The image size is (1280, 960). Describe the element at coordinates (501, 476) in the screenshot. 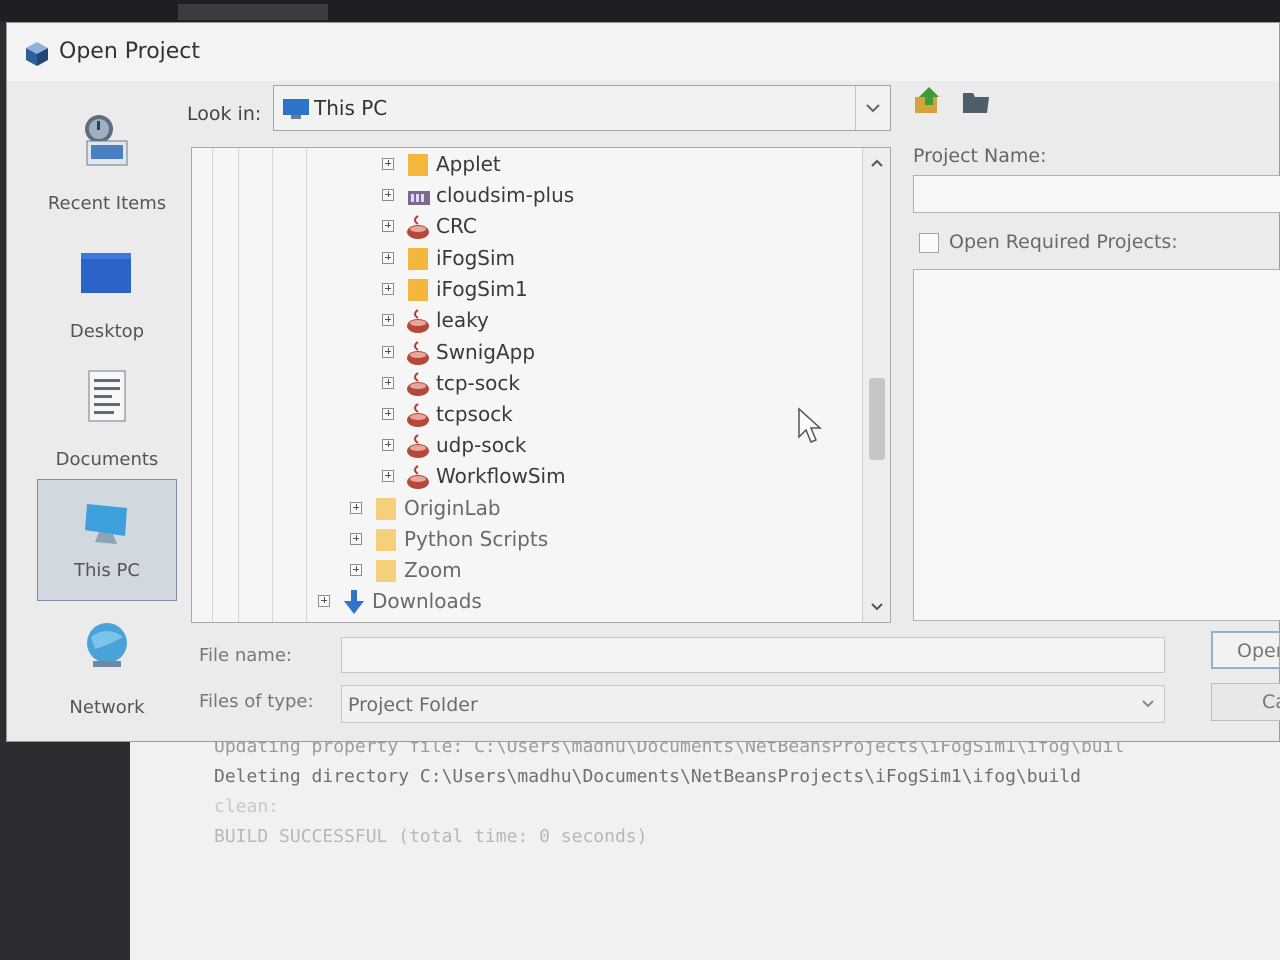

I see `tree-item-label: WorkflowSim` at that location.